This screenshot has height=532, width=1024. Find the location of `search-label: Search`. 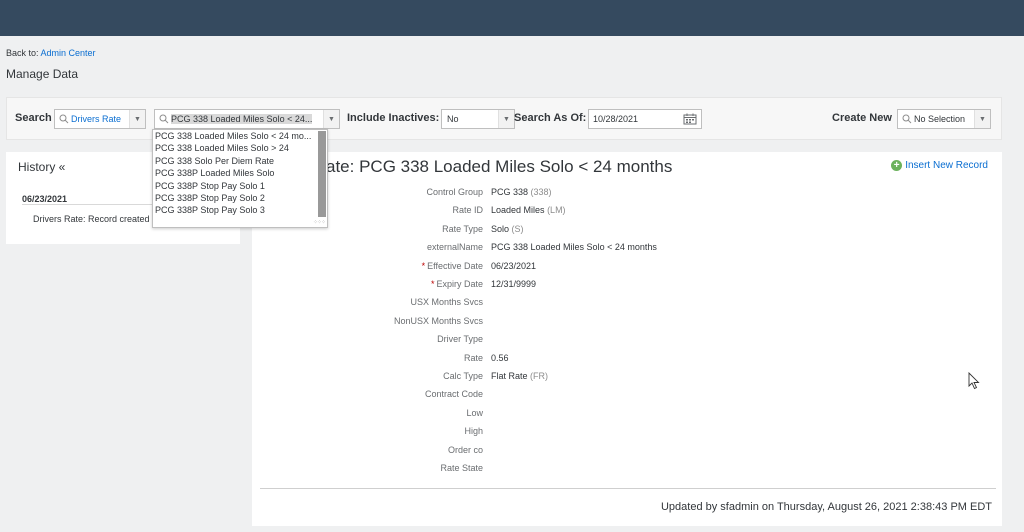

search-label: Search is located at coordinates (33, 118).